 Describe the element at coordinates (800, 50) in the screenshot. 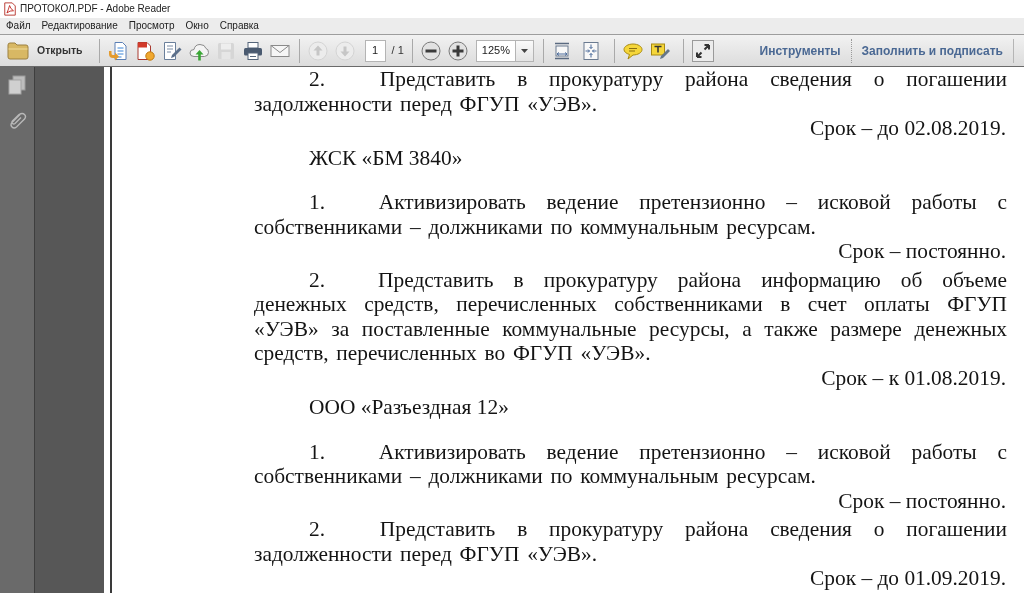

I see `tools-button: Инструменты` at that location.